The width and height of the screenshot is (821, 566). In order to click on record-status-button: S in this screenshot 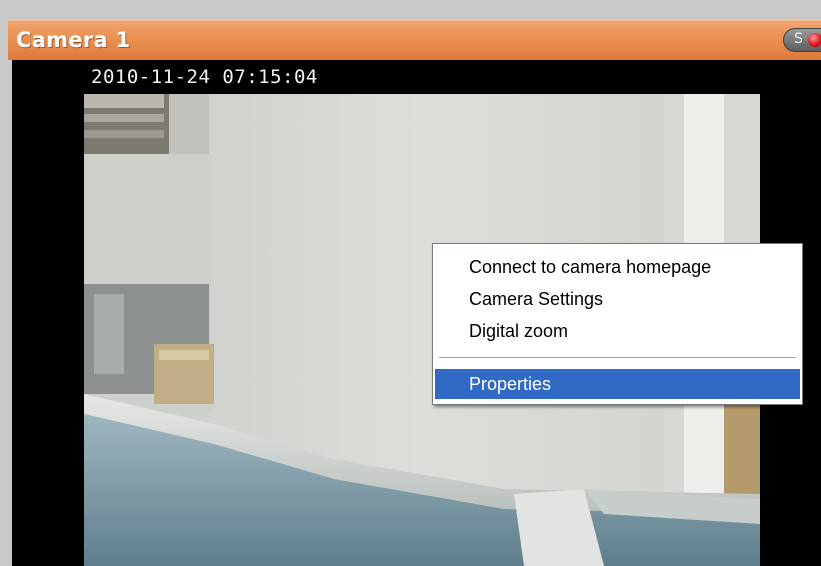, I will do `click(802, 40)`.